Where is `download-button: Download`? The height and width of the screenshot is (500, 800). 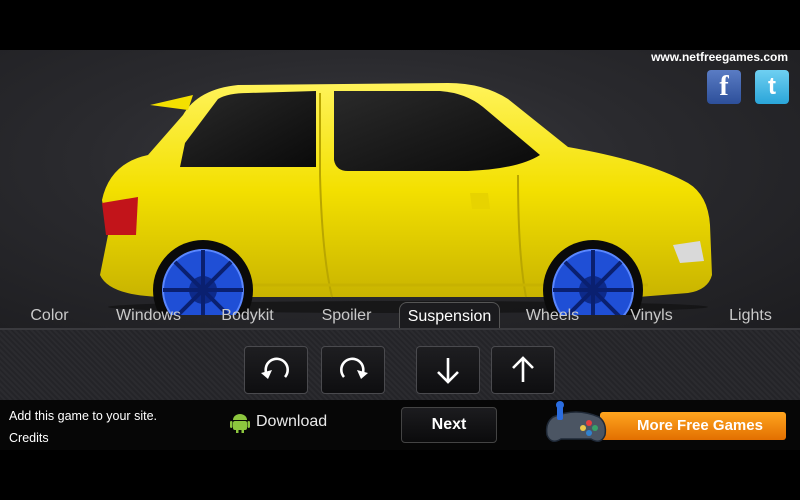 download-button: Download is located at coordinates (278, 422).